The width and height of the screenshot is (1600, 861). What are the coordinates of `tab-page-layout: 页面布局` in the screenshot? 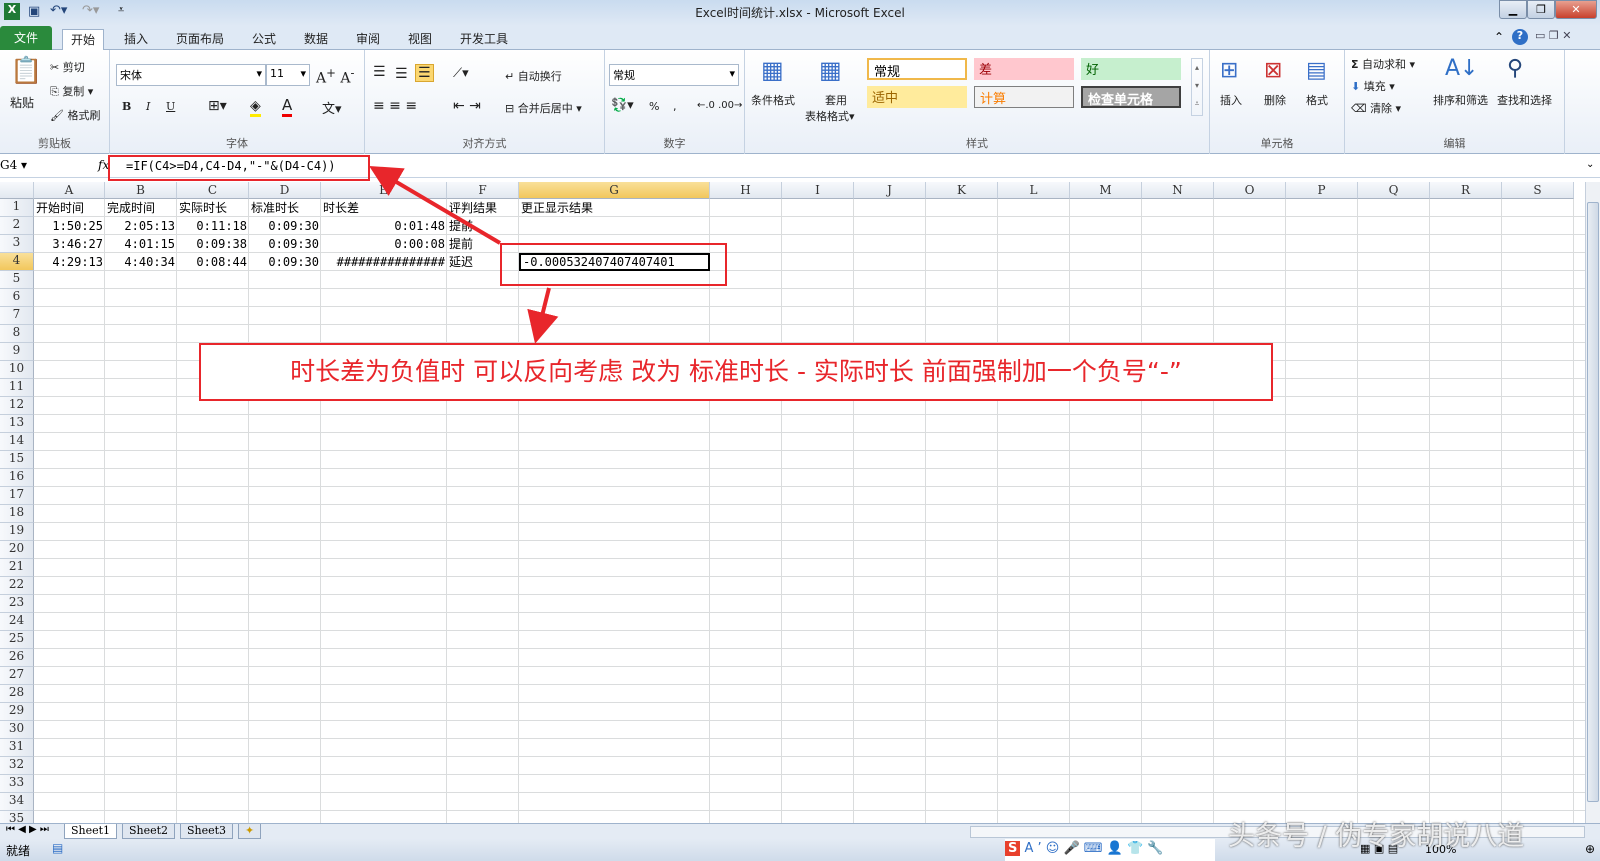 It's located at (200, 39).